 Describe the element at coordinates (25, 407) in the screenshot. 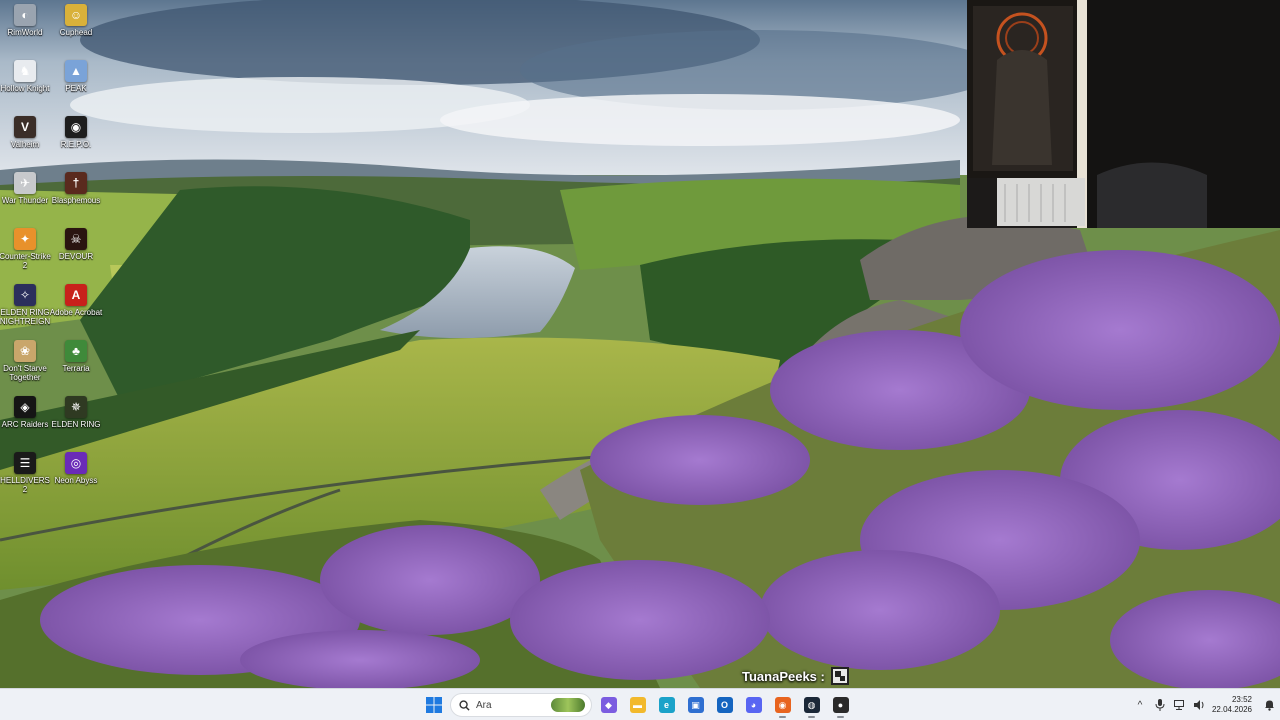

I see `arc-raiders-icon: ◈` at that location.